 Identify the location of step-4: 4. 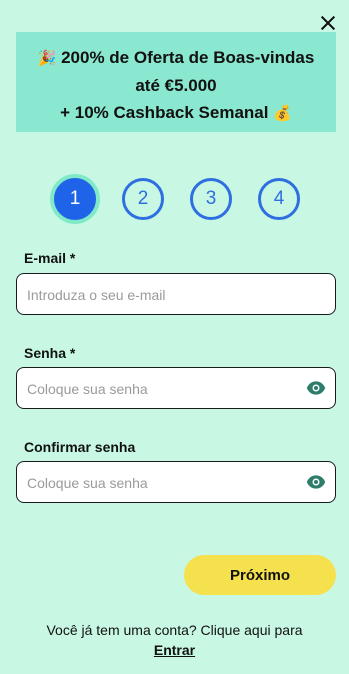
(279, 199).